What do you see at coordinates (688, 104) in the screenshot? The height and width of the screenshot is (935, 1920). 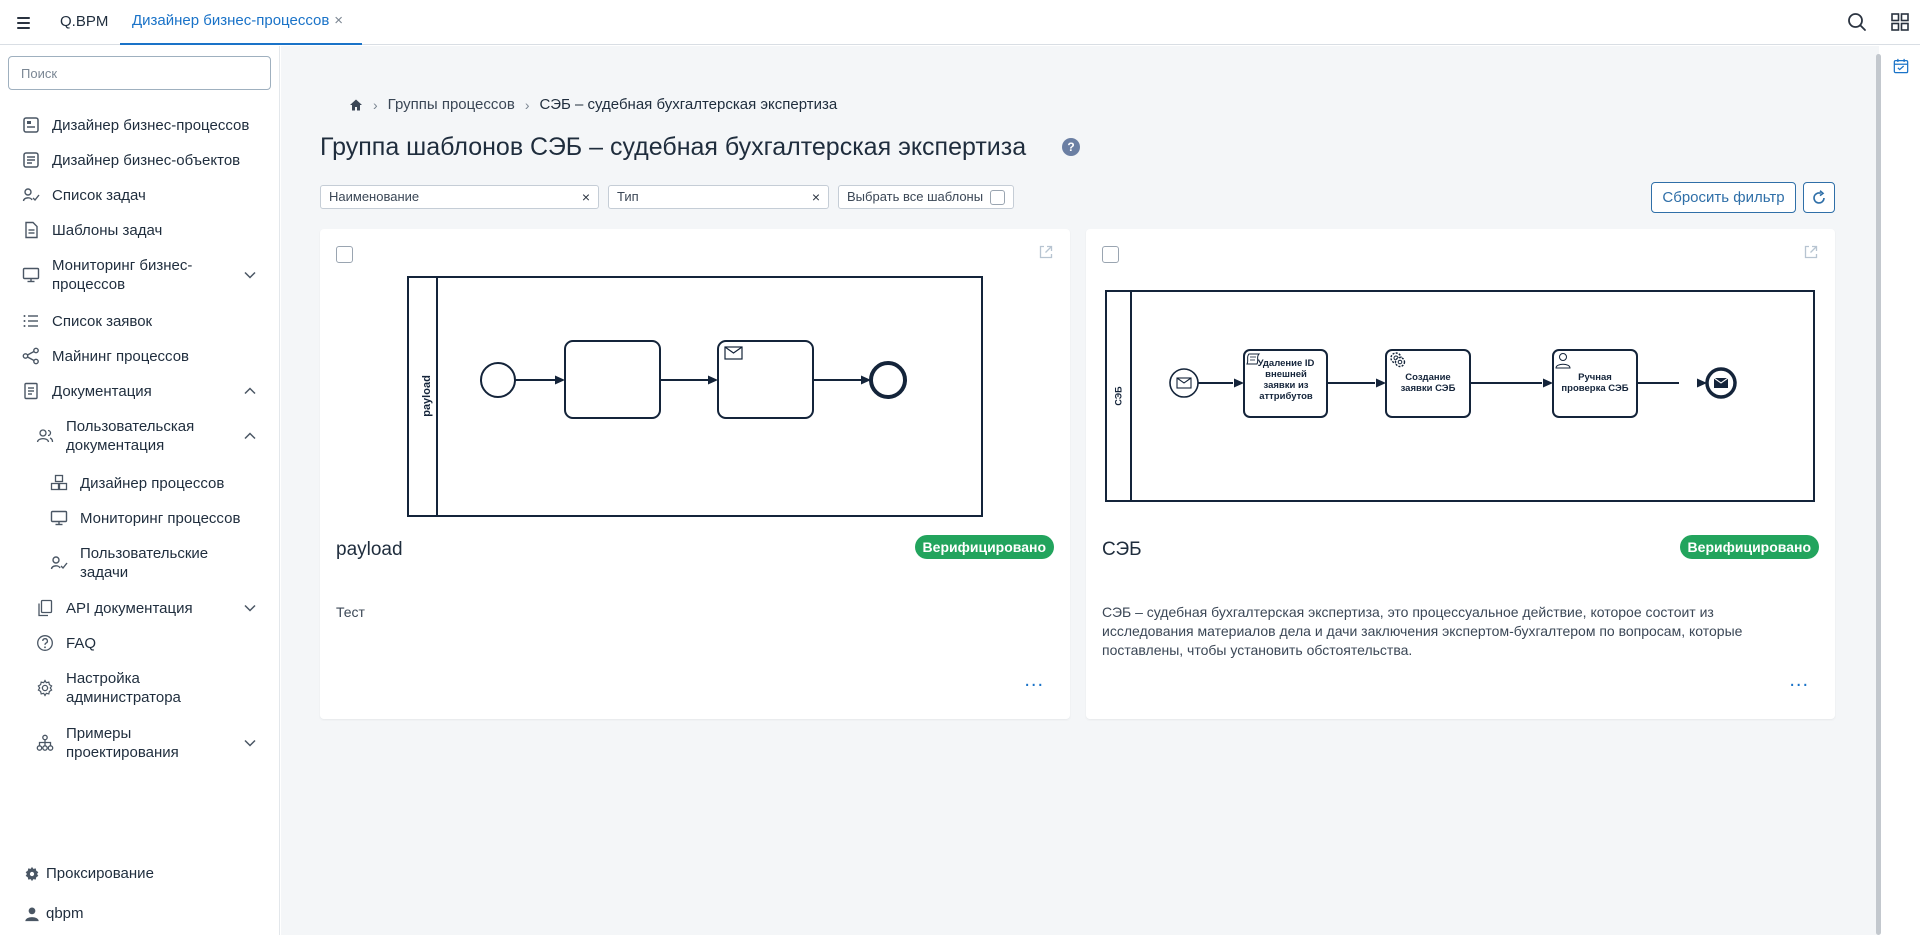 I see `breadcrumb-current: СЭБ – судебная бухгалтерская экспертиза` at bounding box center [688, 104].